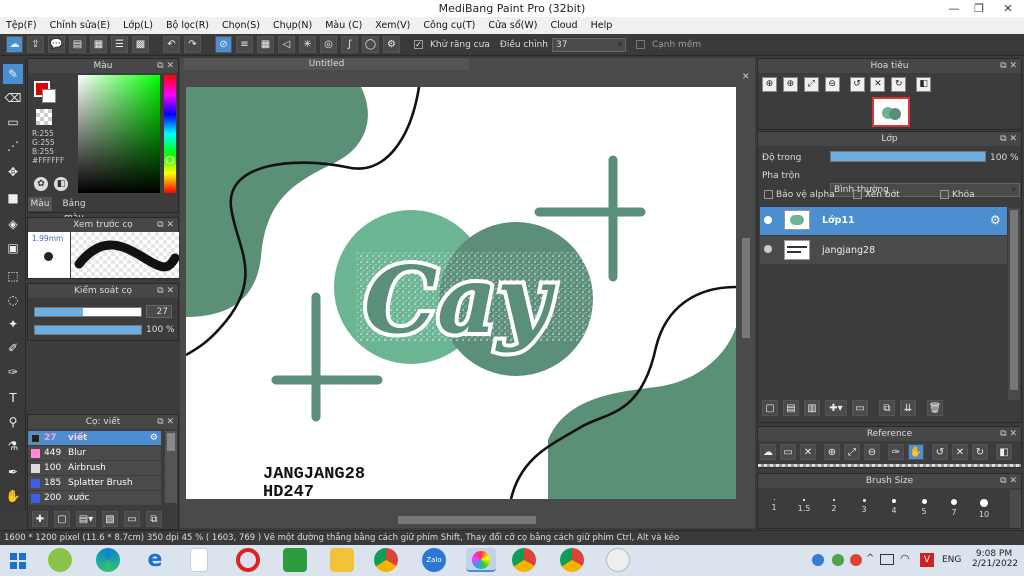 Image resolution: width=1024 pixels, height=576 pixels. I want to click on lock-checkbox, so click(944, 194).